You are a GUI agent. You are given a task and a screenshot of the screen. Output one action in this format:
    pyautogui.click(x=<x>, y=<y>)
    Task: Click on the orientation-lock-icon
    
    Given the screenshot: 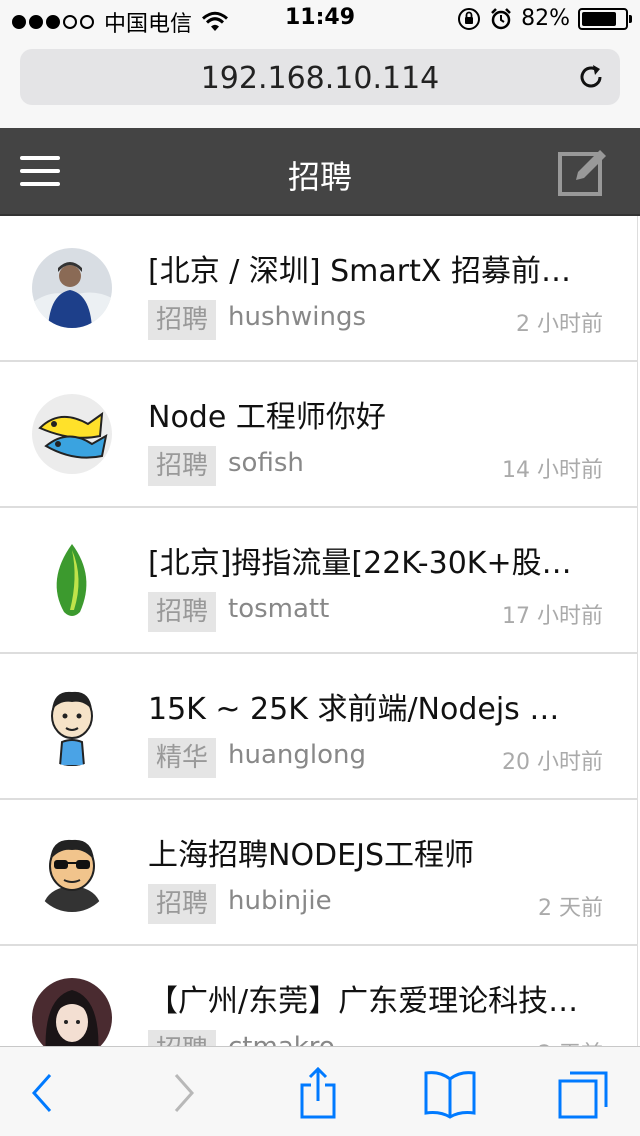 What is the action you would take?
    pyautogui.click(x=469, y=18)
    